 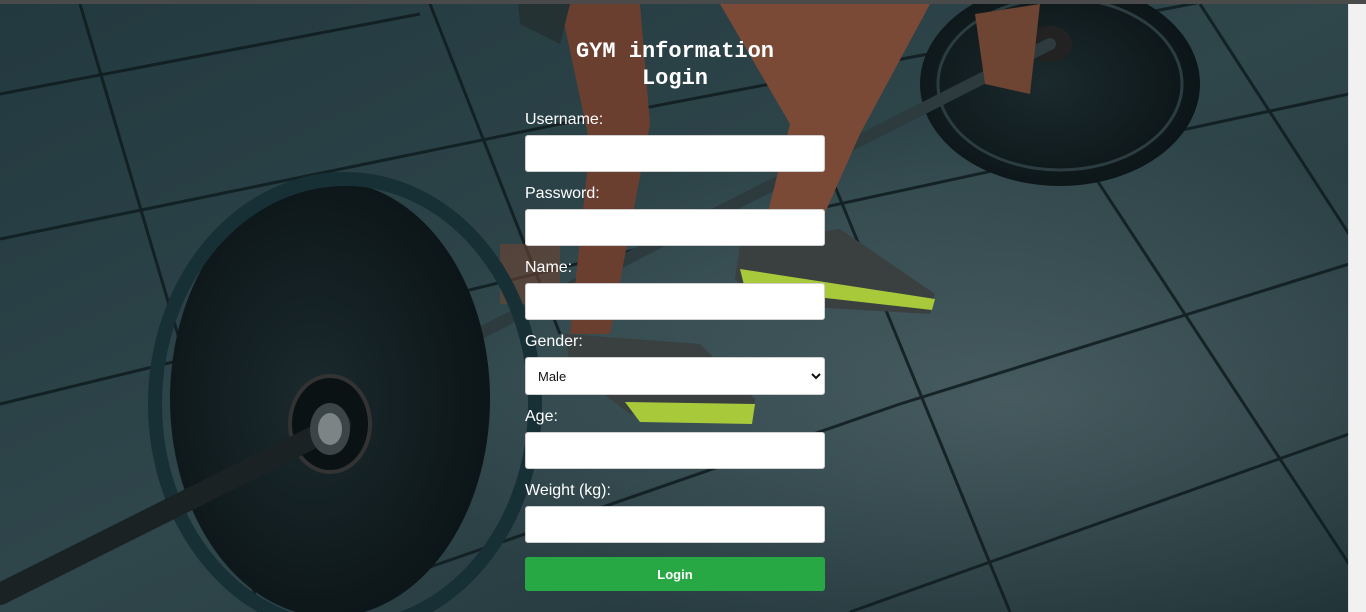 What do you see at coordinates (568, 490) in the screenshot?
I see `weight-label: Weight (kg):` at bounding box center [568, 490].